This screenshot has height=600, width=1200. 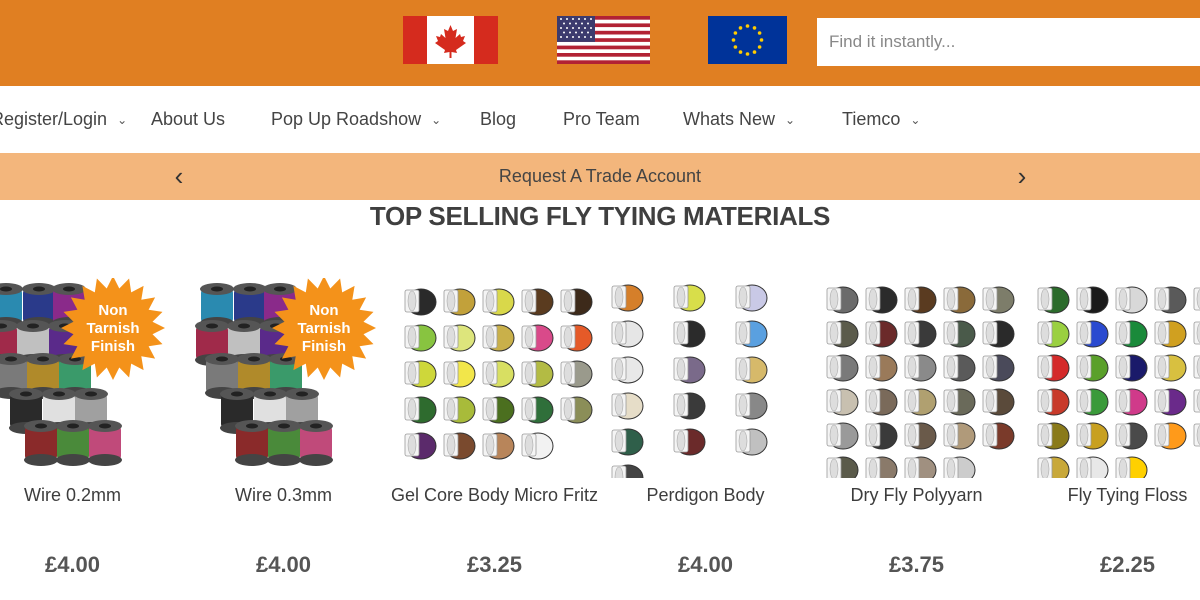 I want to click on nav-item-label: Register/Login, so click(x=54, y=119).